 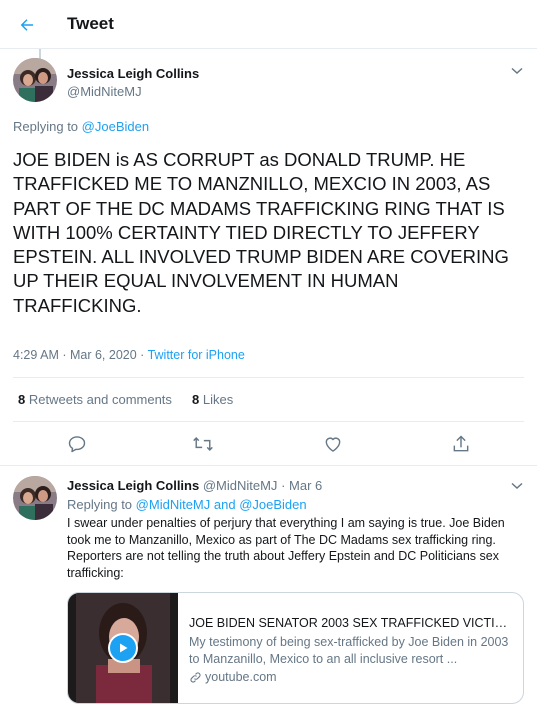 I want to click on tweet-header: Tweet, so click(x=268, y=24).